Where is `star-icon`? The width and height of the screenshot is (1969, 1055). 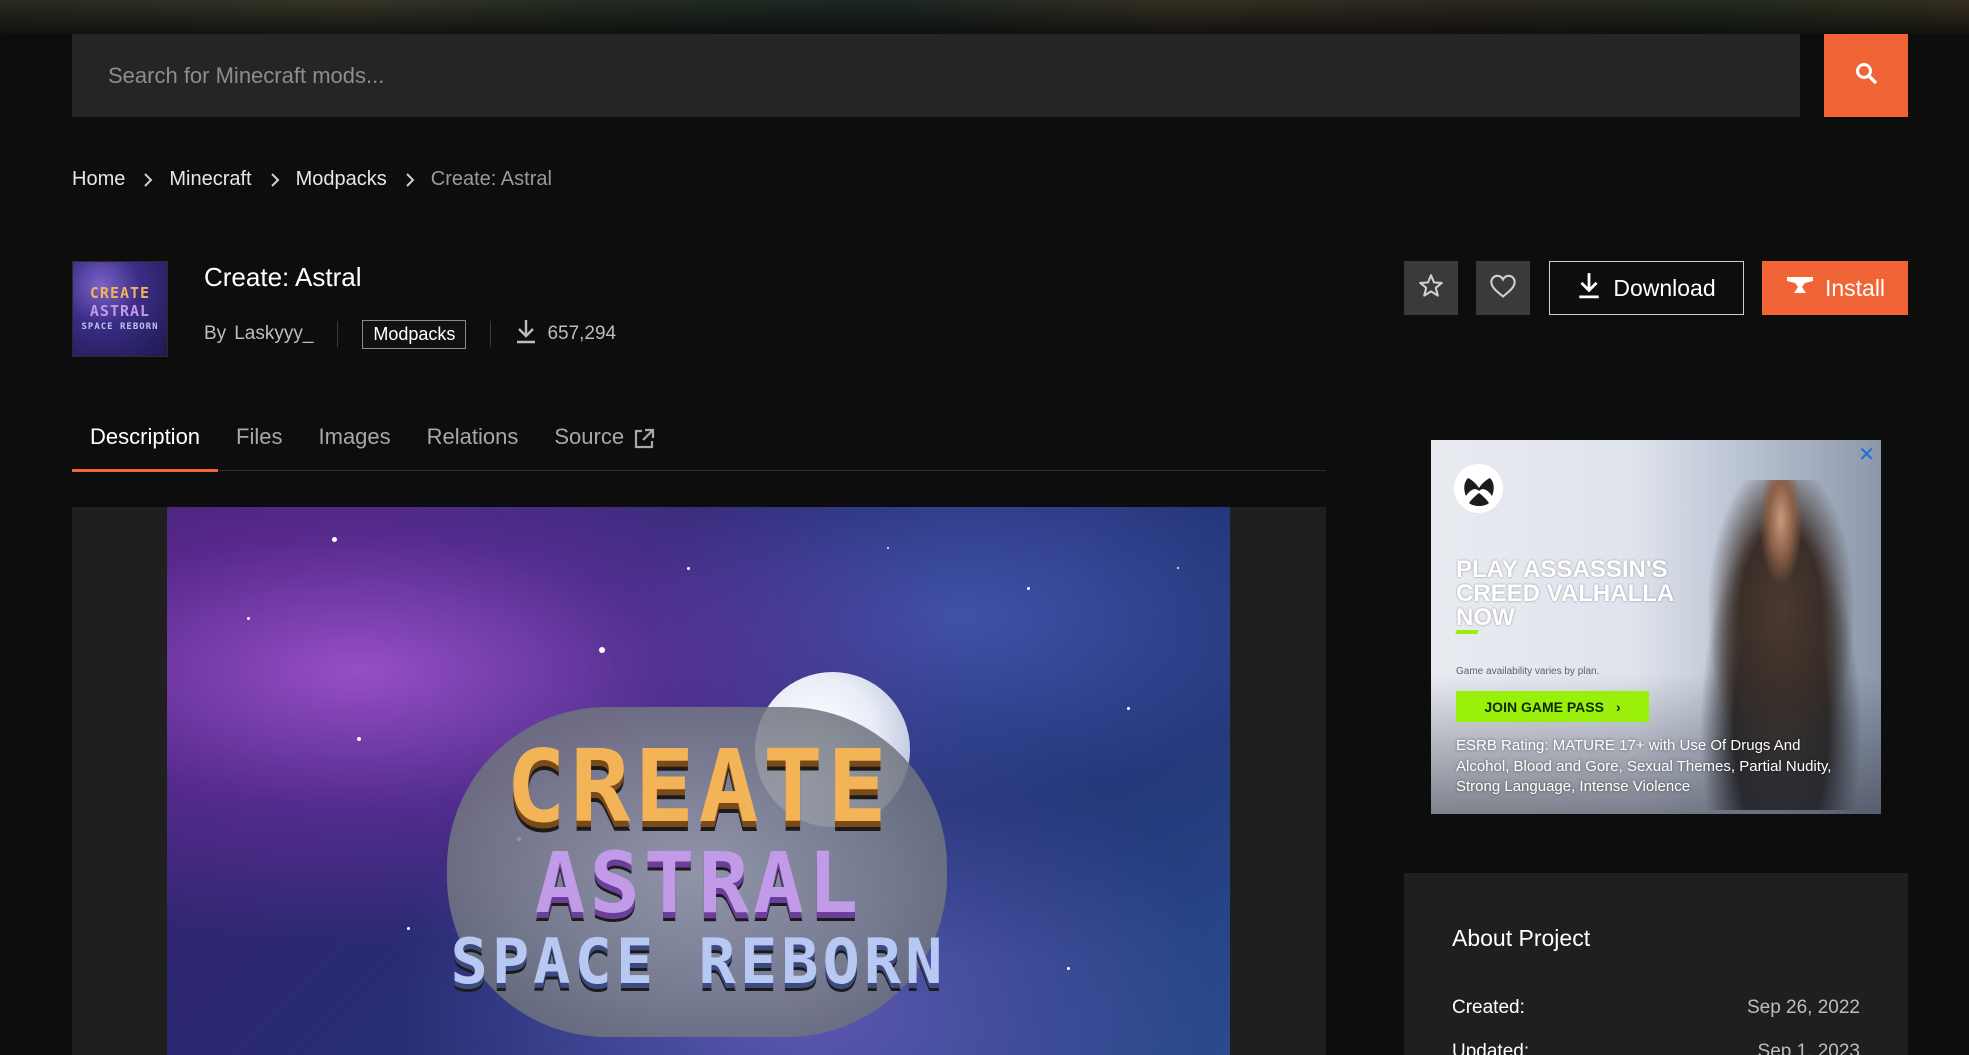
star-icon is located at coordinates (1431, 288).